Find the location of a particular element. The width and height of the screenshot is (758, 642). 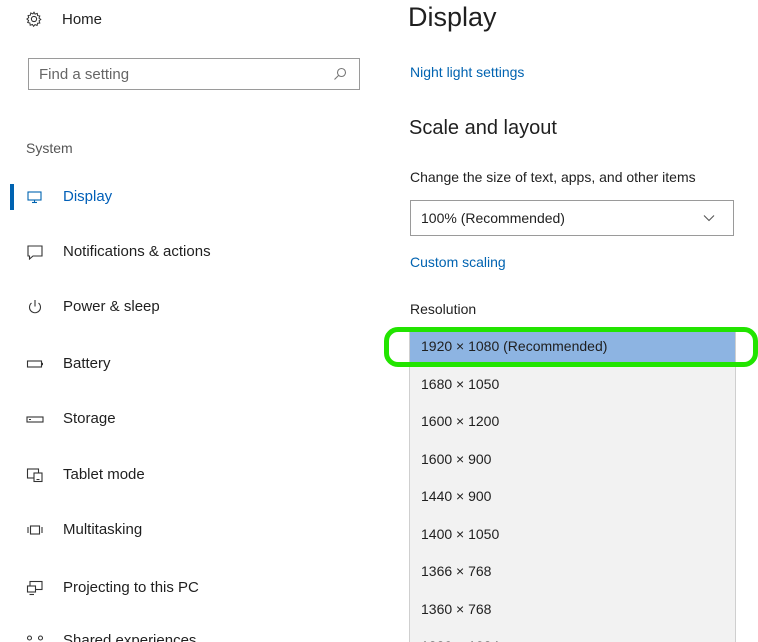

sidebar-item-projecting: Projecting to this PC is located at coordinates (190, 588).